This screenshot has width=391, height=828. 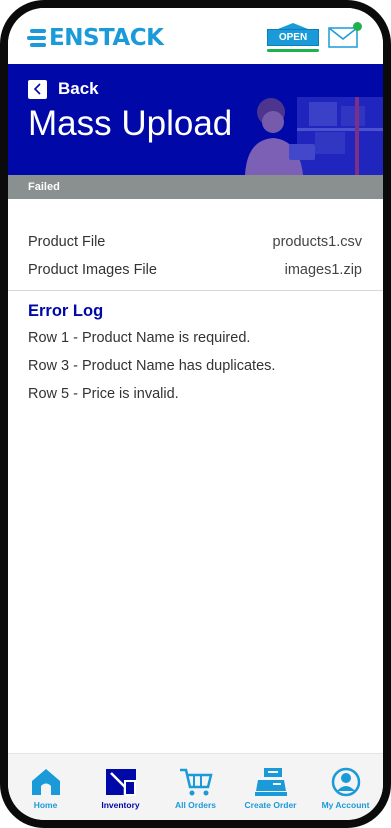 What do you see at coordinates (293, 50) in the screenshot?
I see `open-status-underline` at bounding box center [293, 50].